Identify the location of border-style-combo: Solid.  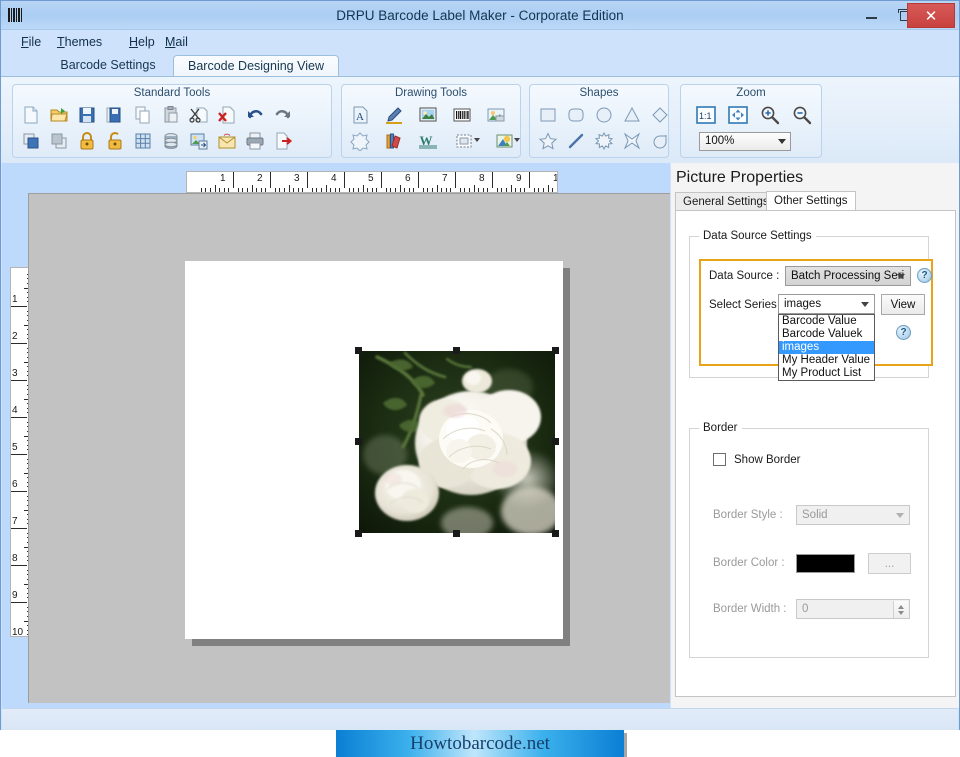
(853, 515).